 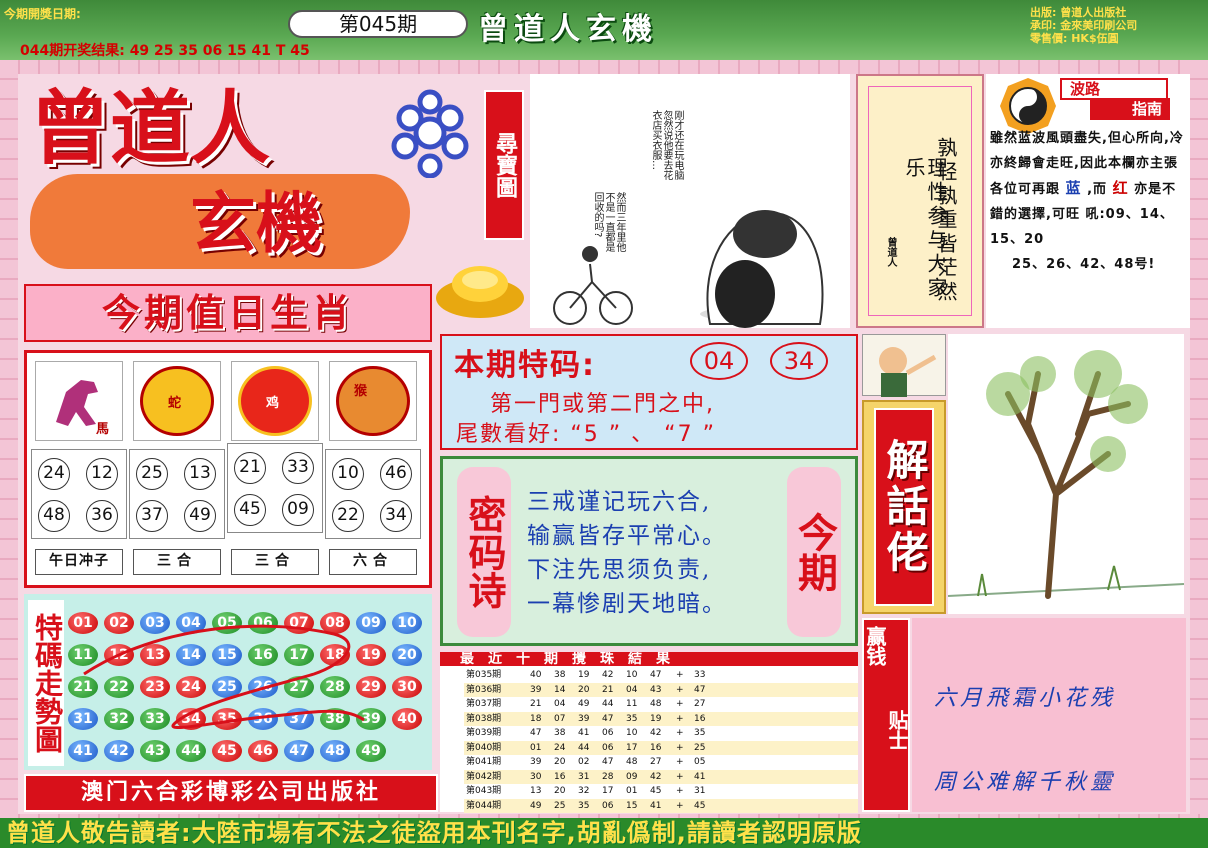 What do you see at coordinates (46, 683) in the screenshot?
I see `trend-chart-label: 特碼走勢圖` at bounding box center [46, 683].